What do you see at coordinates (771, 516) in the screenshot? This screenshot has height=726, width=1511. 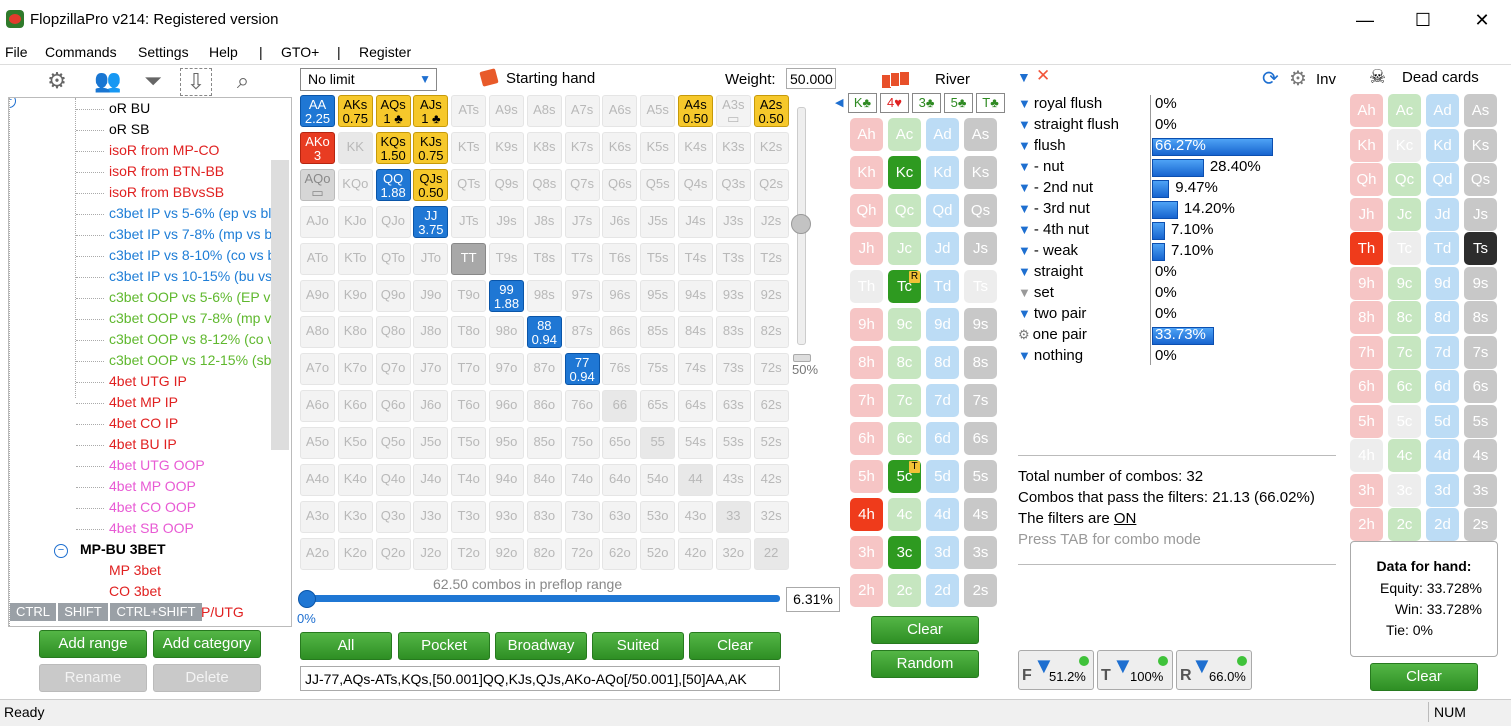 I see `hand-cell: 32s` at bounding box center [771, 516].